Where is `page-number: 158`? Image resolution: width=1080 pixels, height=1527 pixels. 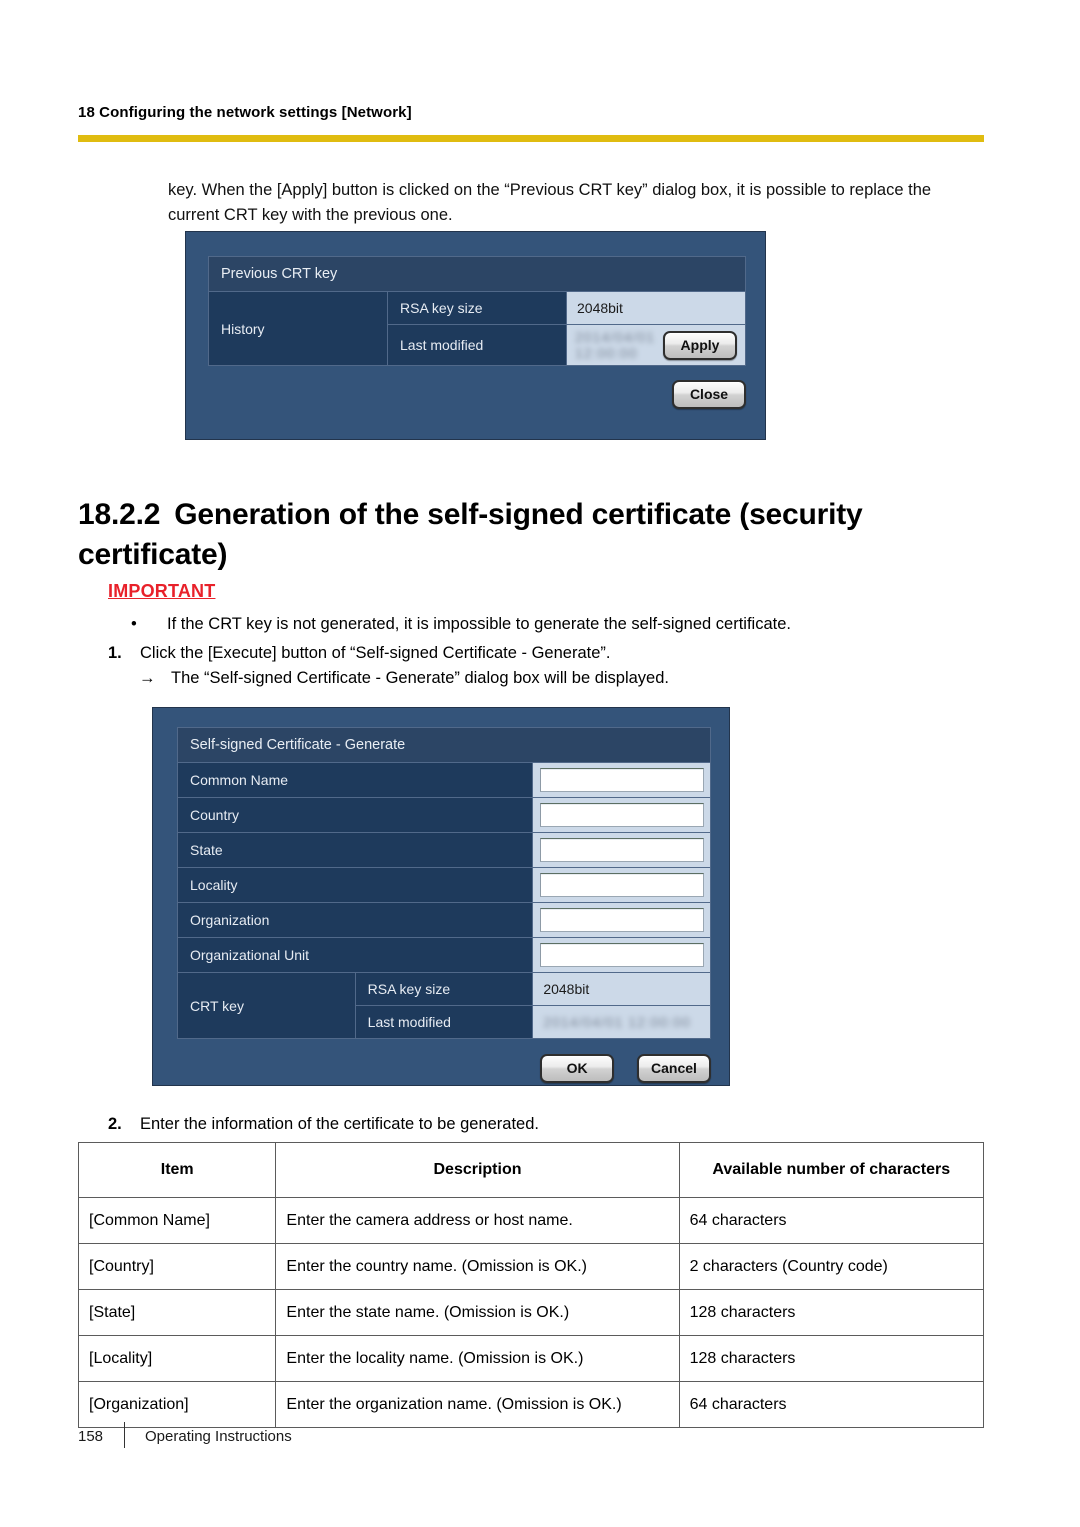 page-number: 158 is located at coordinates (91, 1436).